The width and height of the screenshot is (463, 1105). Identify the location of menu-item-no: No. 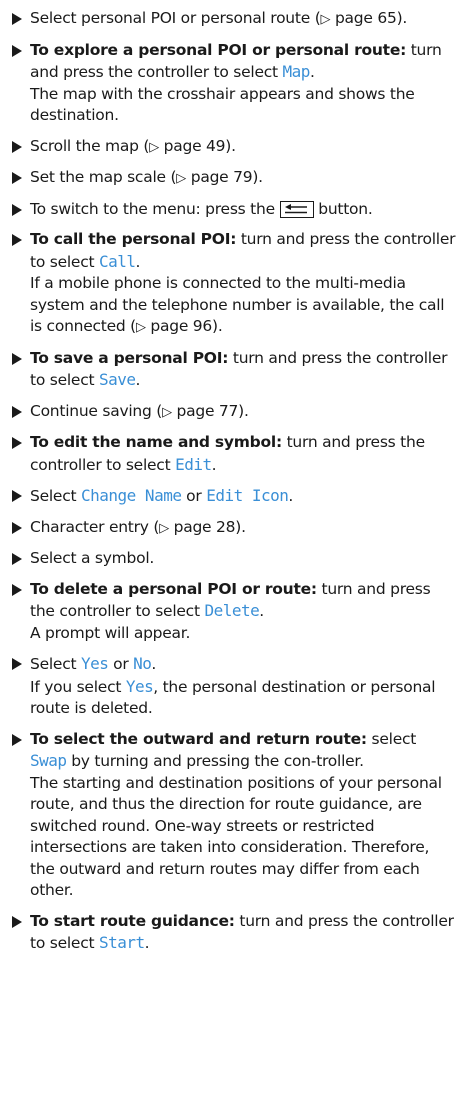
(142, 663).